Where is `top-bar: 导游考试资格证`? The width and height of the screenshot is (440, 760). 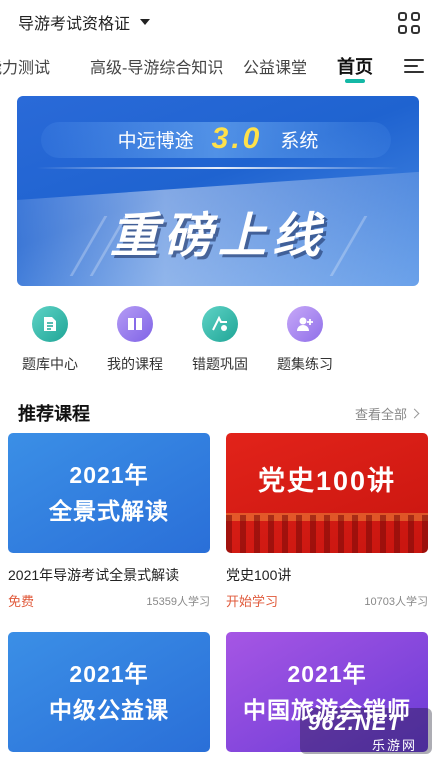
top-bar: 导游考试资格证 is located at coordinates (220, 22).